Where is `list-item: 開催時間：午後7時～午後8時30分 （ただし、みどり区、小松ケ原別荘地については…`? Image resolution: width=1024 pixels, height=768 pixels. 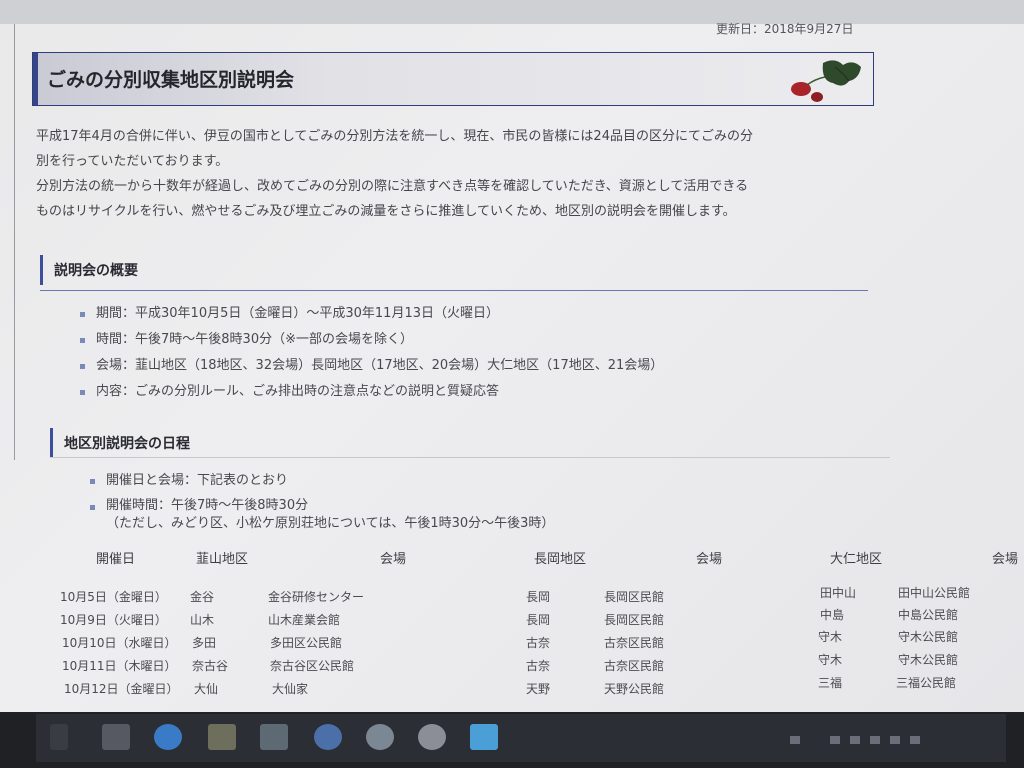 list-item: 開催時間：午後7時～午後8時30分 （ただし、みどり区、小松ケ原別荘地については… is located at coordinates (320, 519).